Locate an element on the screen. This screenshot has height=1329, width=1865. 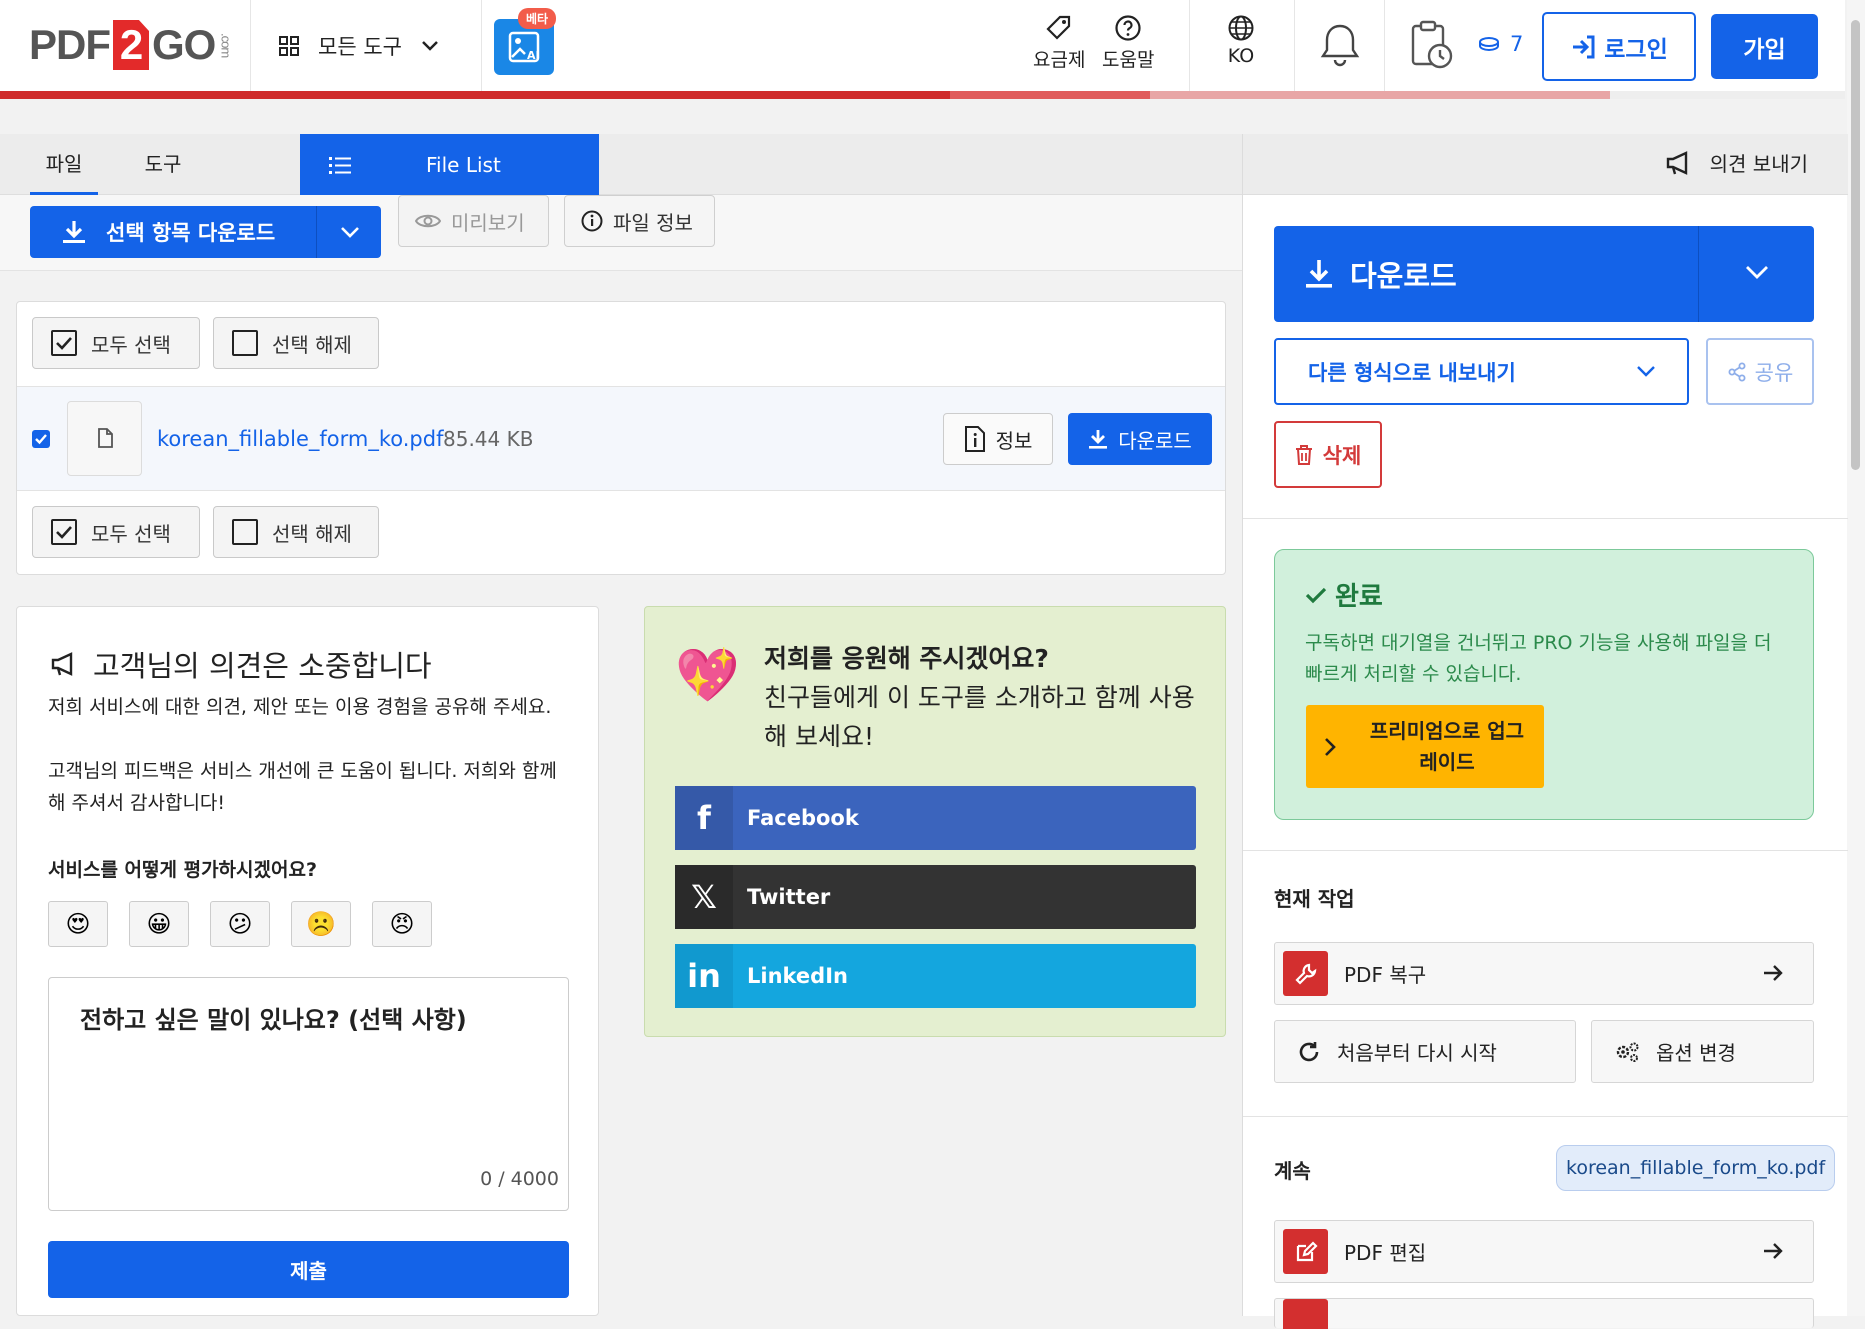
feedback-textarea: 전하고 싶은 말이 있나요? (선택 사항) 0 / 4000 is located at coordinates (308, 1094).